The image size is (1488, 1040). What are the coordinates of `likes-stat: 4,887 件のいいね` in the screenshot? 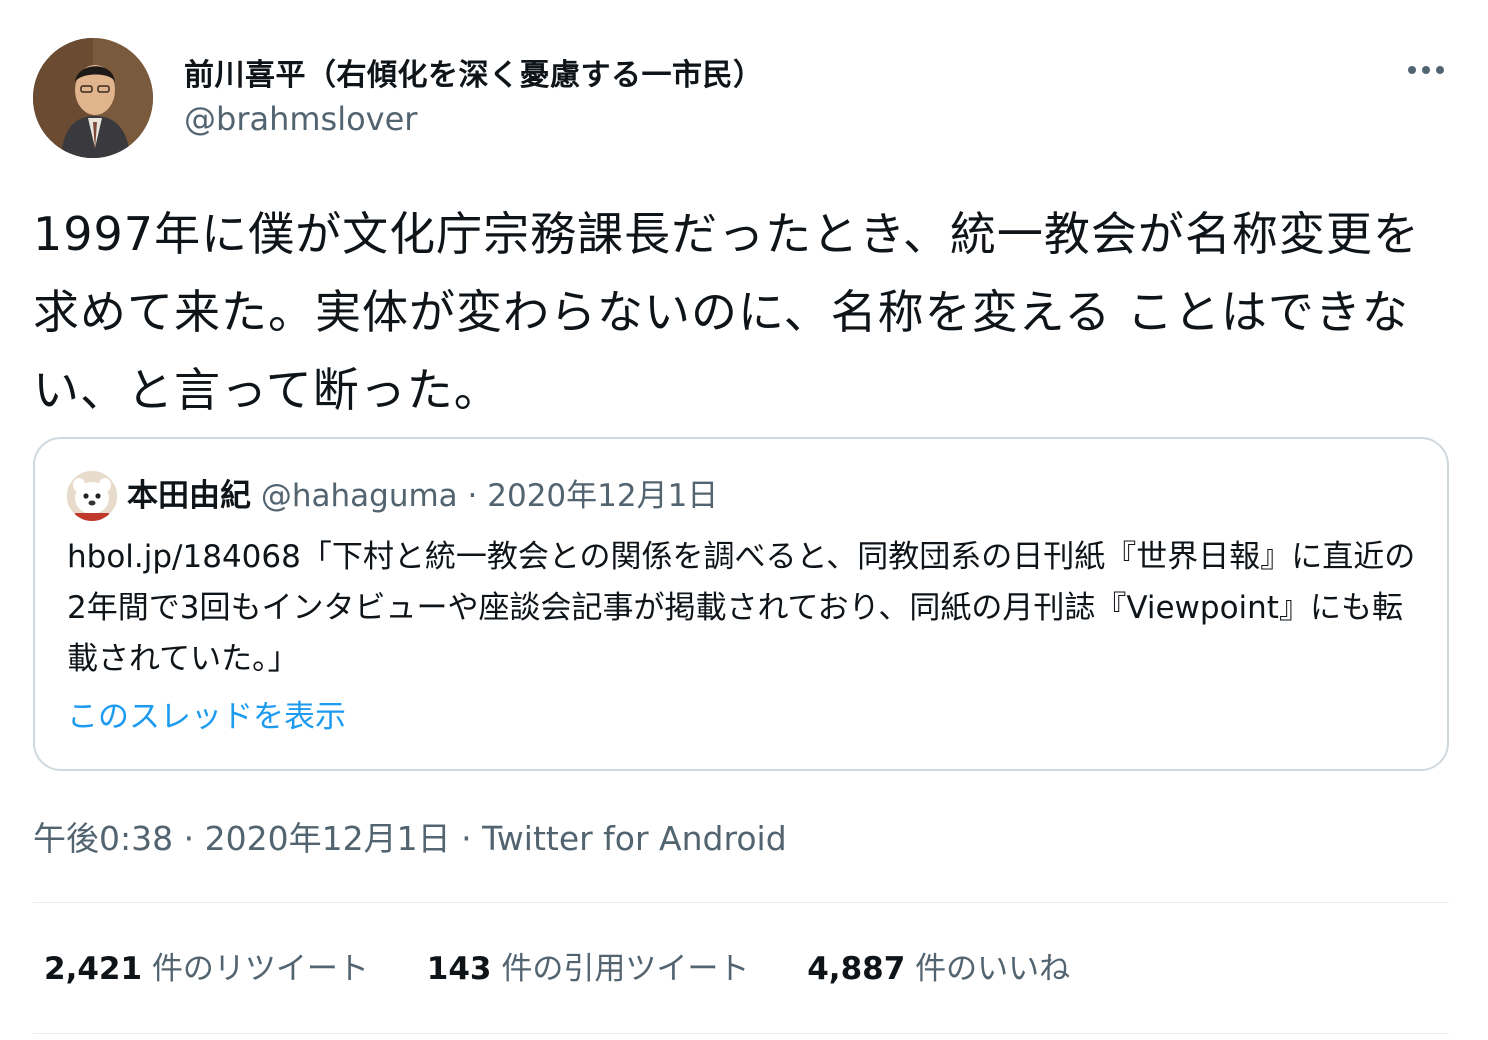 It's located at (938, 969).